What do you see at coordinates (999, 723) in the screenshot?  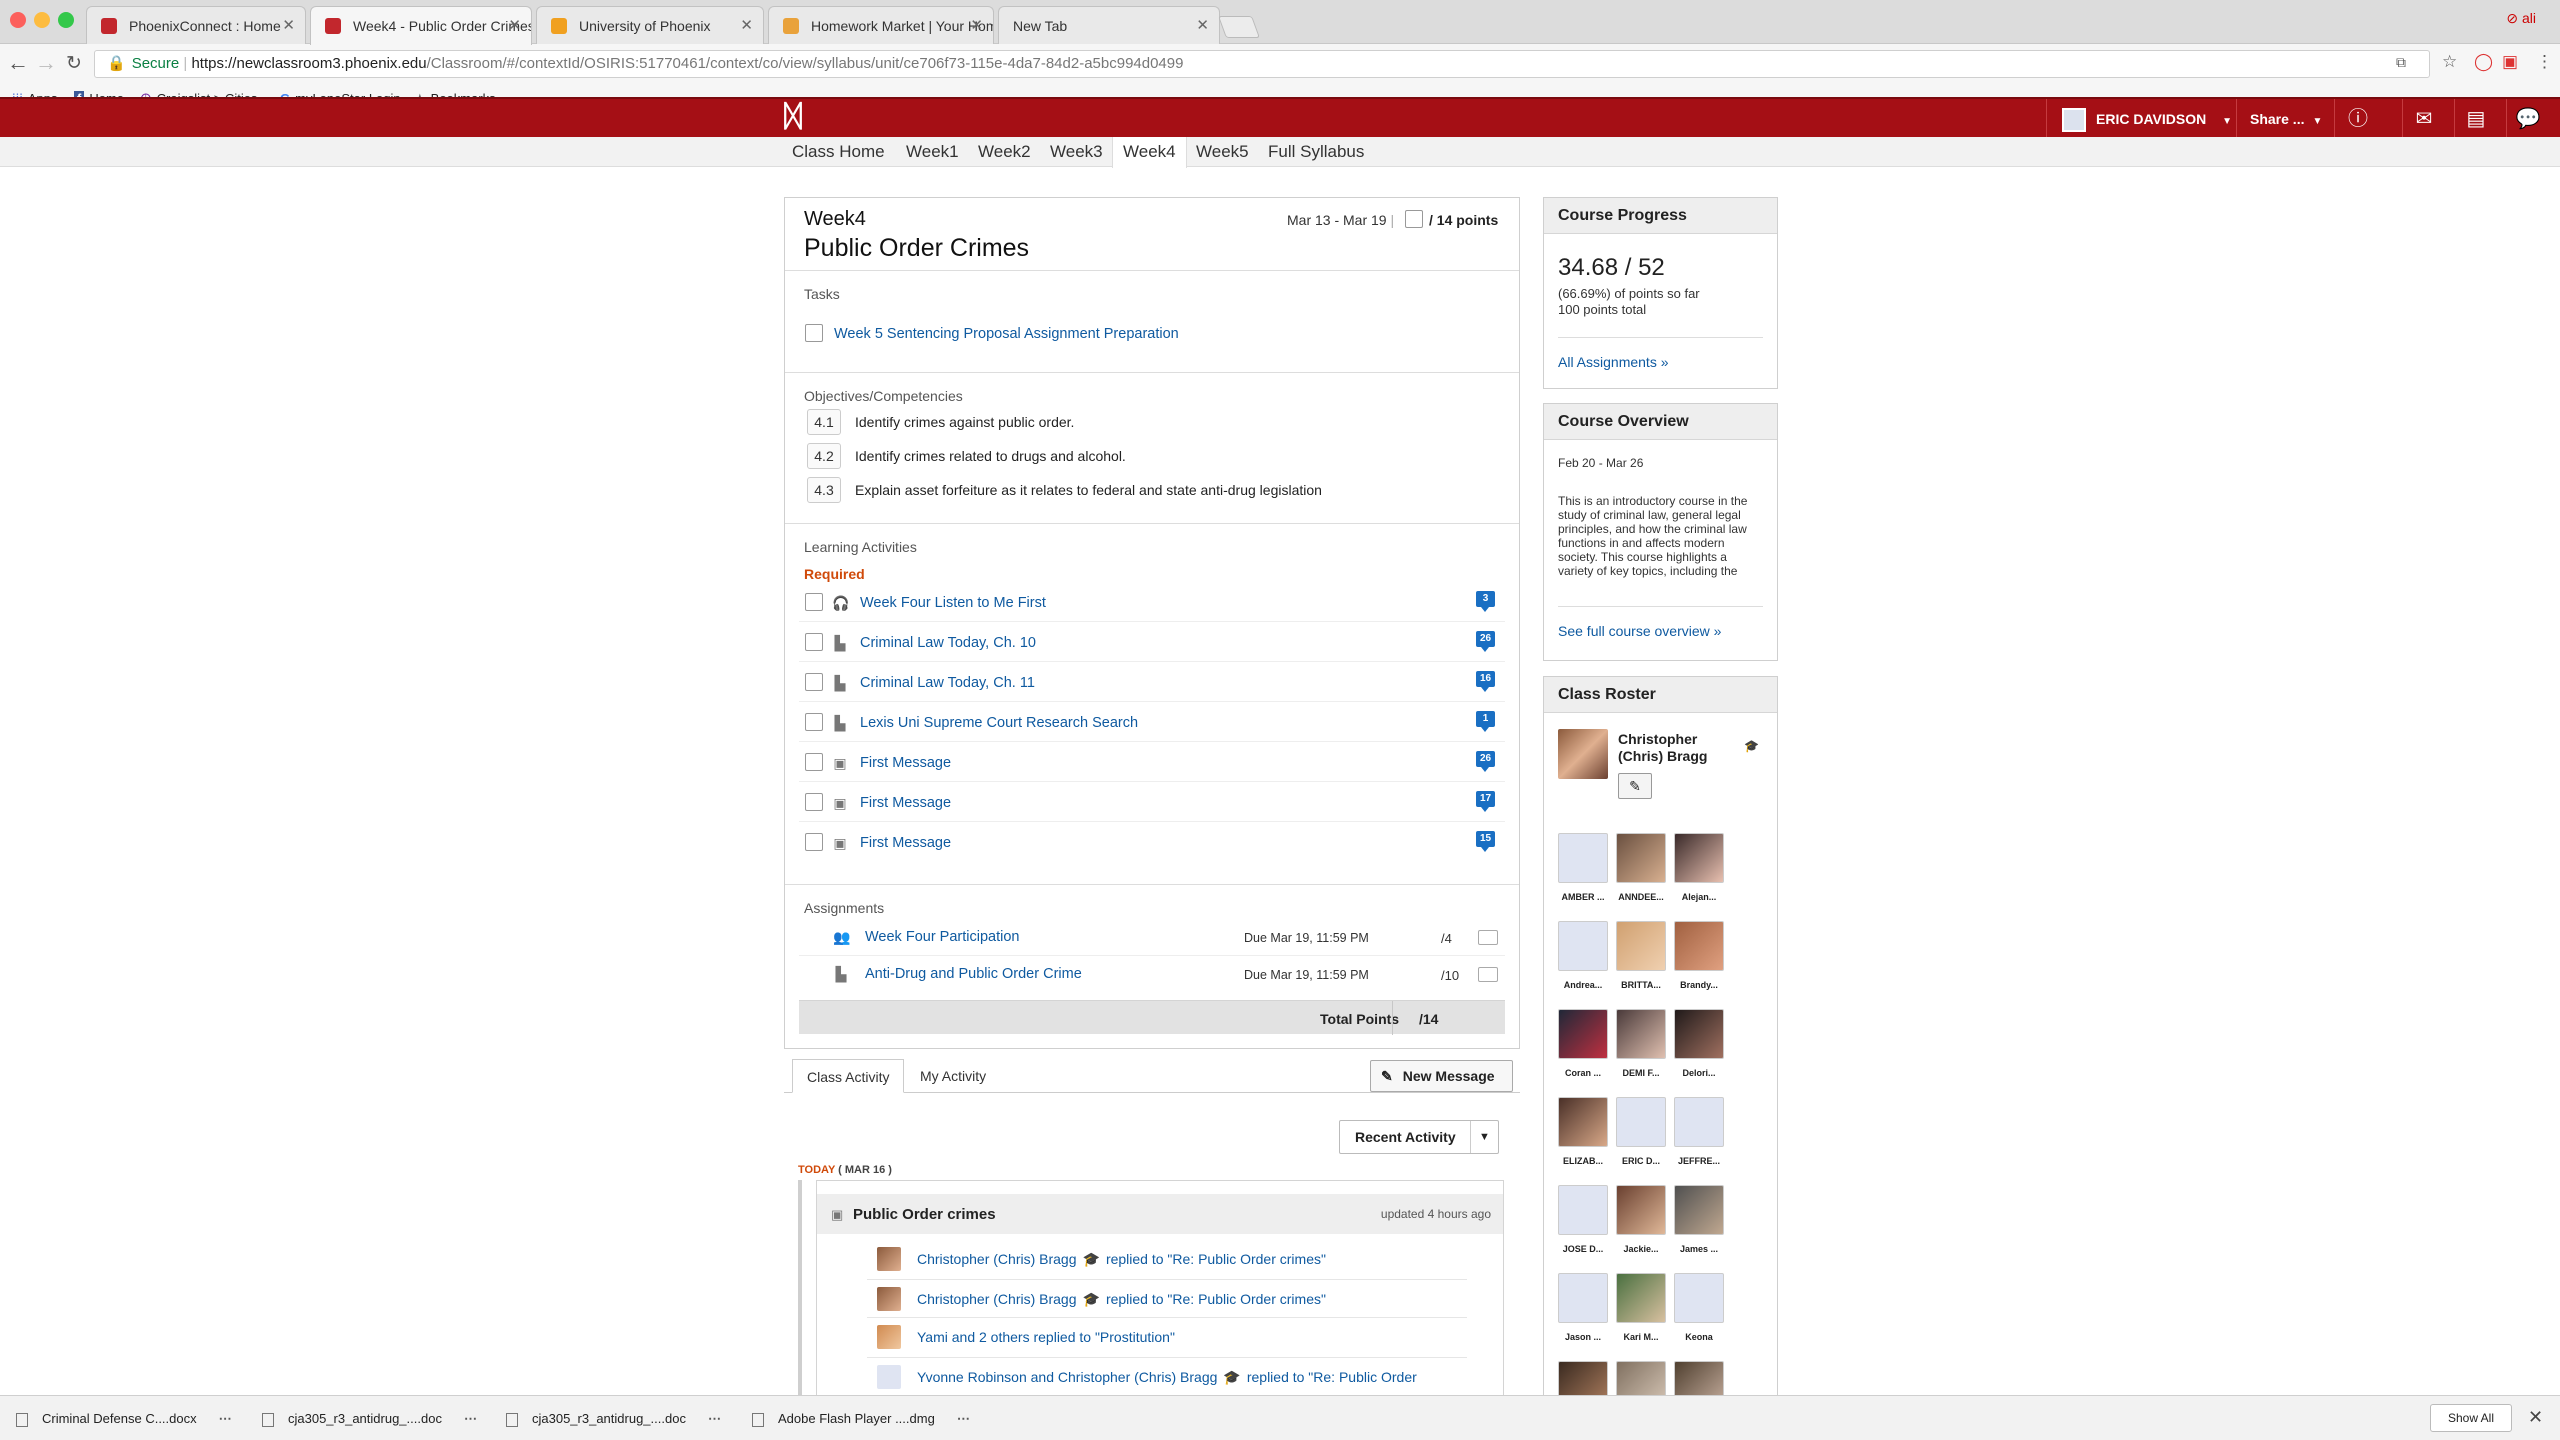 I see `activity-link: Lexis Uni Supreme Court Research Search` at bounding box center [999, 723].